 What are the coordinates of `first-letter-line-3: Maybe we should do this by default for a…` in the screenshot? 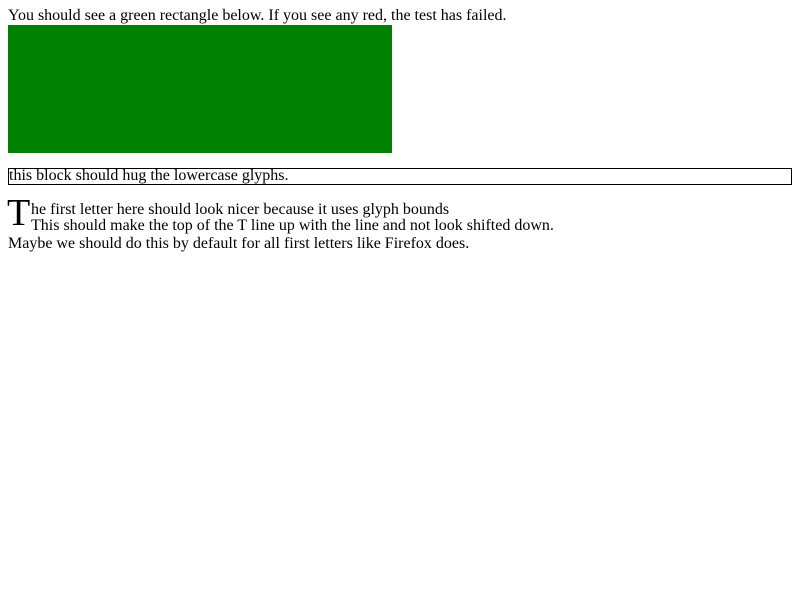 It's located at (239, 243).